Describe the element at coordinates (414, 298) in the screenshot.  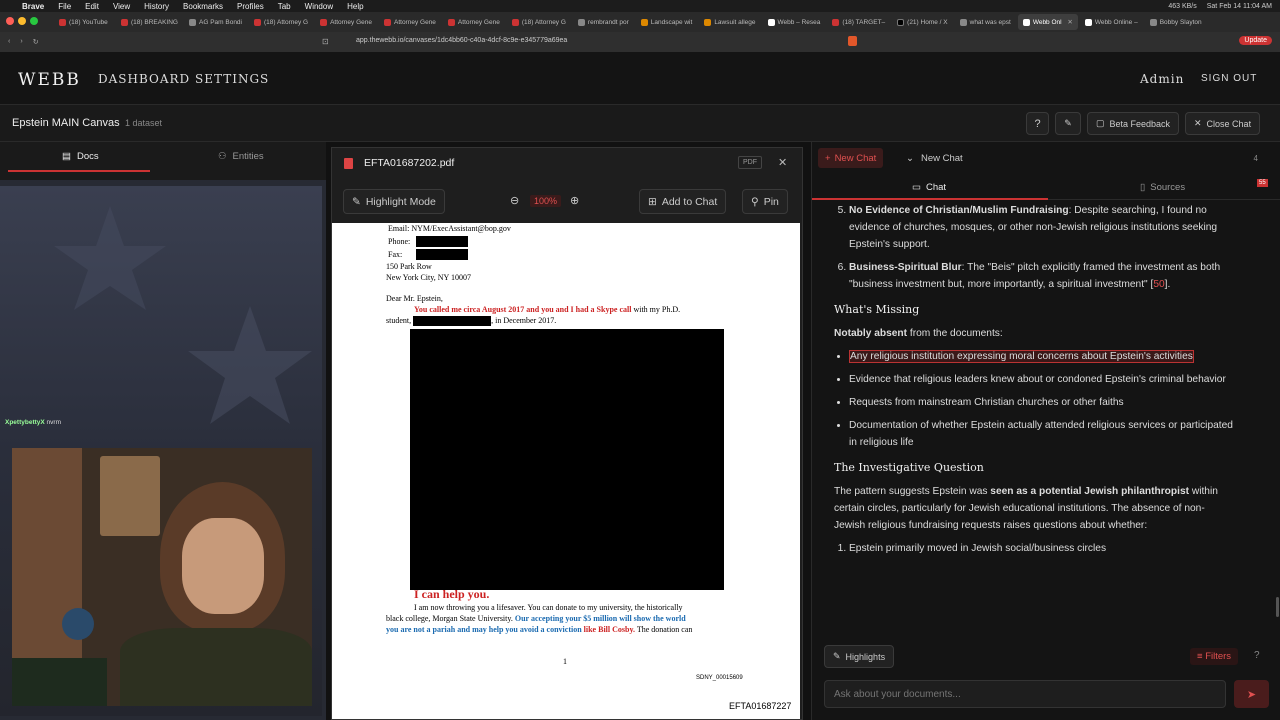
I see `pdf-greeting: Dear Mr. Epstein,` at that location.